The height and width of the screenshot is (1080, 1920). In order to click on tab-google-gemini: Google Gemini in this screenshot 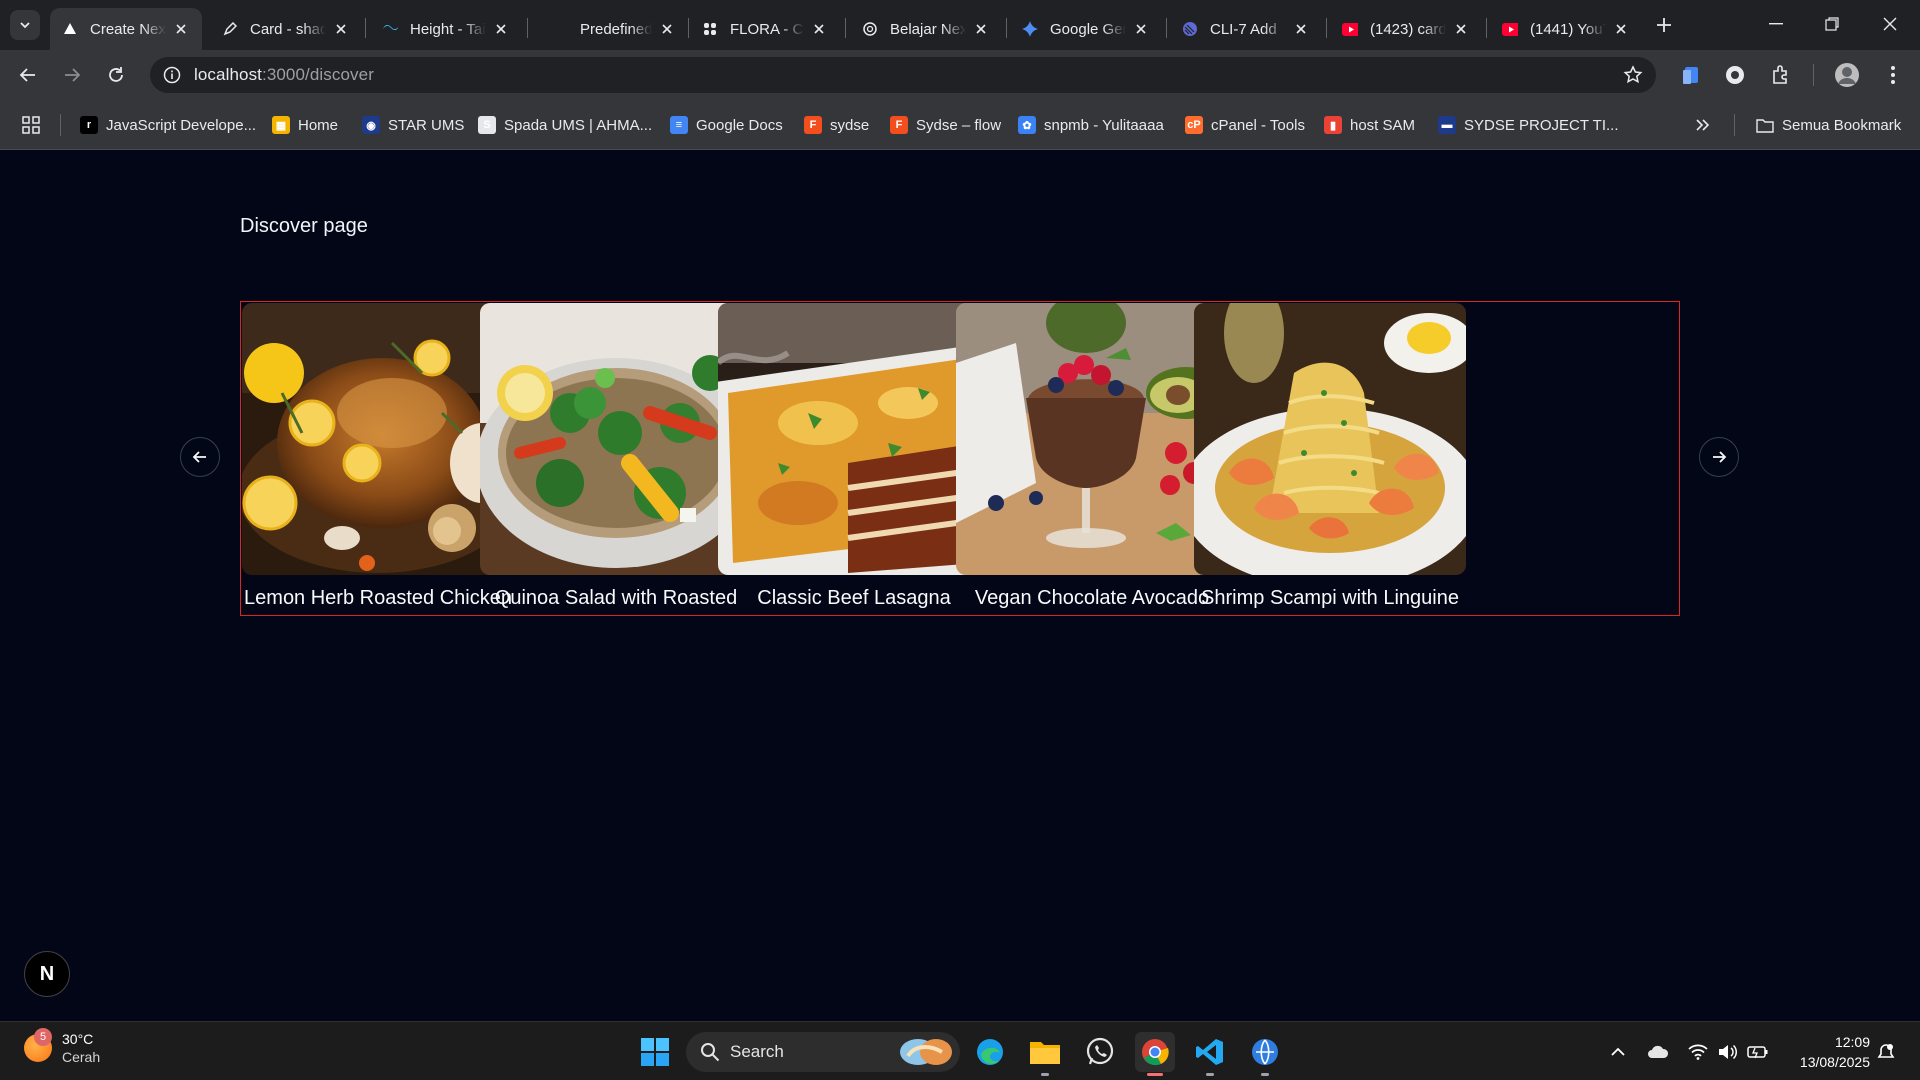, I will do `click(1086, 29)`.